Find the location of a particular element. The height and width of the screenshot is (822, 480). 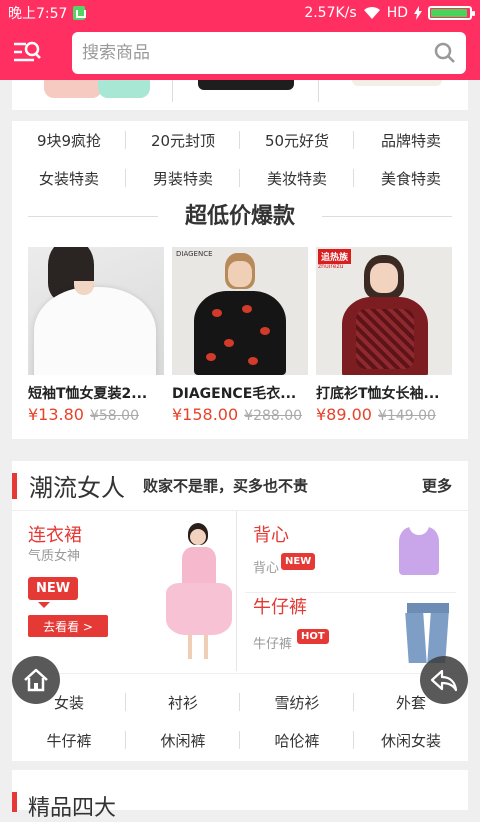

category-item: 女装特卖 is located at coordinates (69, 178).